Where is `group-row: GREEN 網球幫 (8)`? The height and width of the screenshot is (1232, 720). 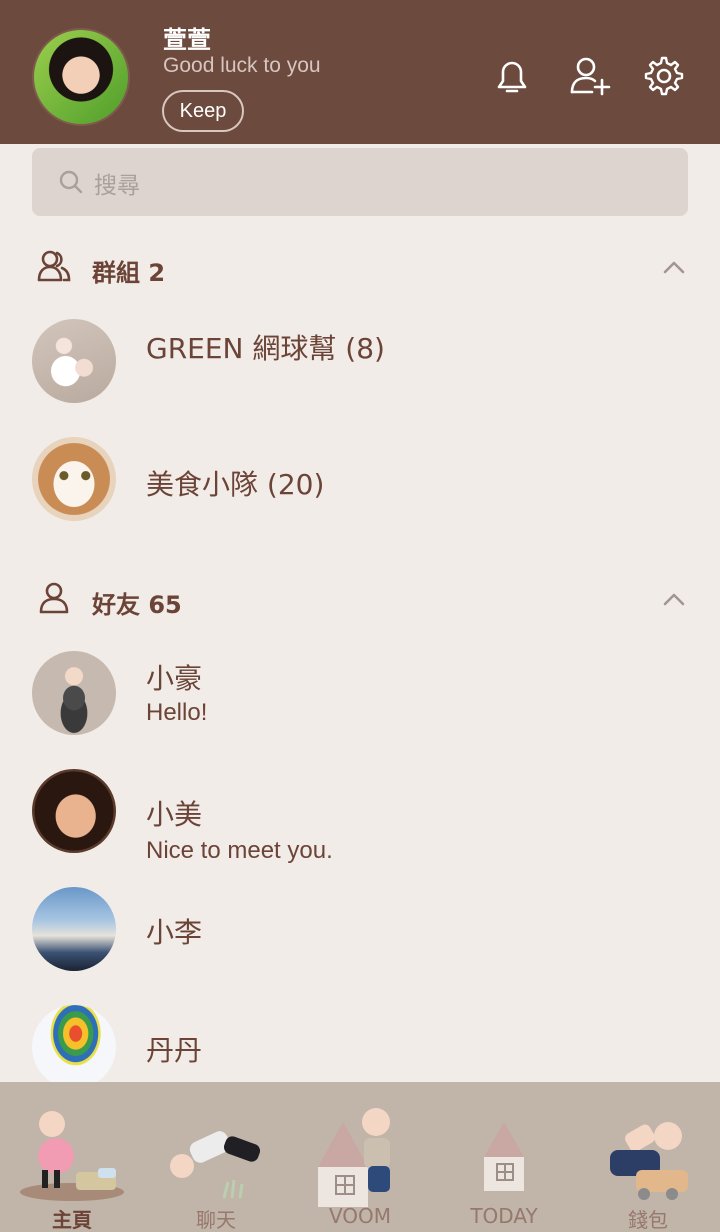 group-row: GREEN 網球幫 (8) is located at coordinates (360, 359).